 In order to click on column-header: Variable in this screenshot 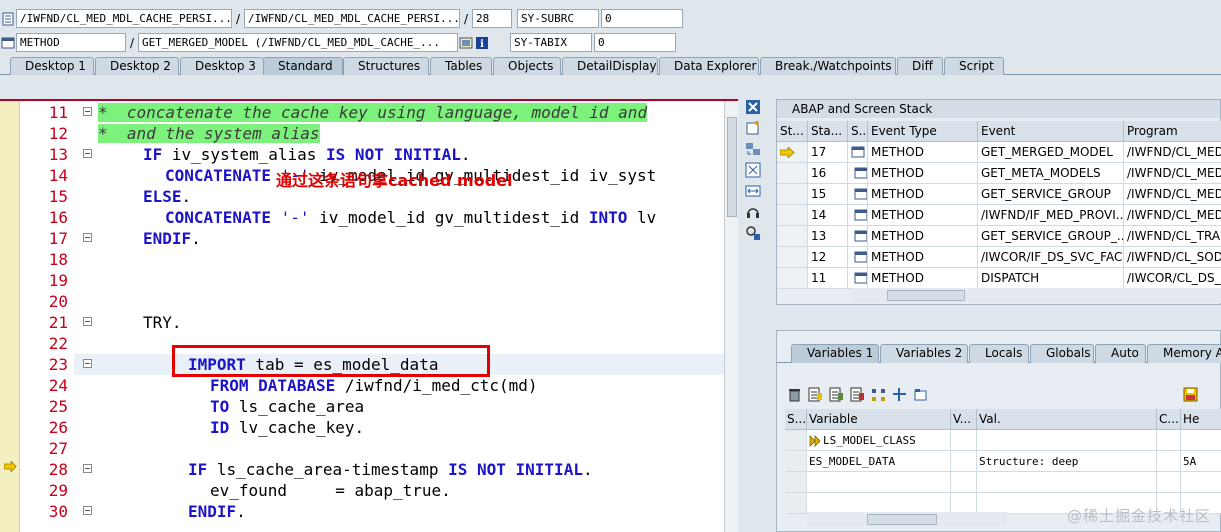, I will do `click(879, 419)`.